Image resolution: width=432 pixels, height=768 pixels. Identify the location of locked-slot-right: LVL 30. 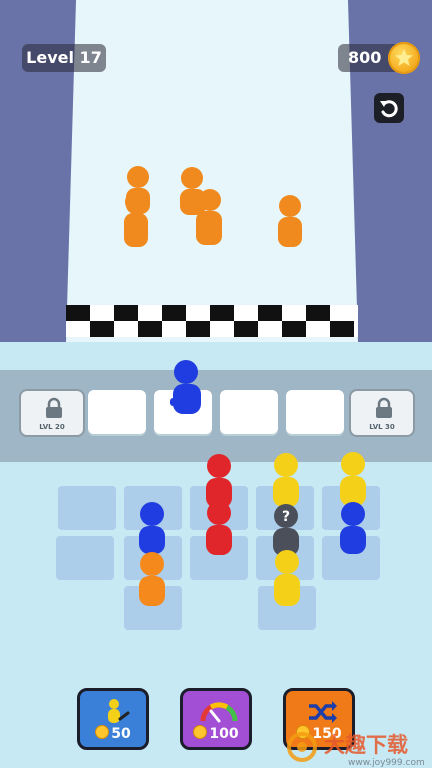
(382, 413).